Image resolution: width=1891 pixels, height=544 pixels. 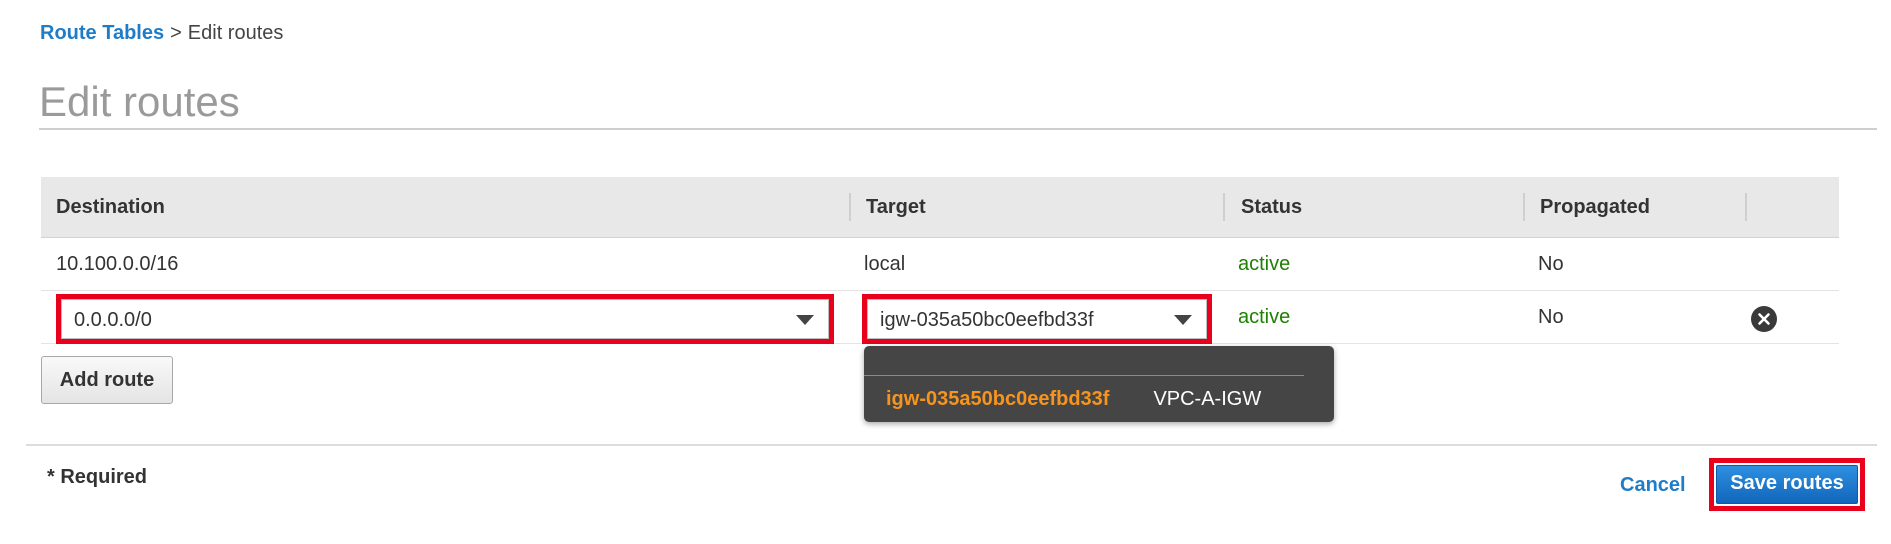 I want to click on breadcrumb: Route Tables > Edit routes, so click(x=161, y=33).